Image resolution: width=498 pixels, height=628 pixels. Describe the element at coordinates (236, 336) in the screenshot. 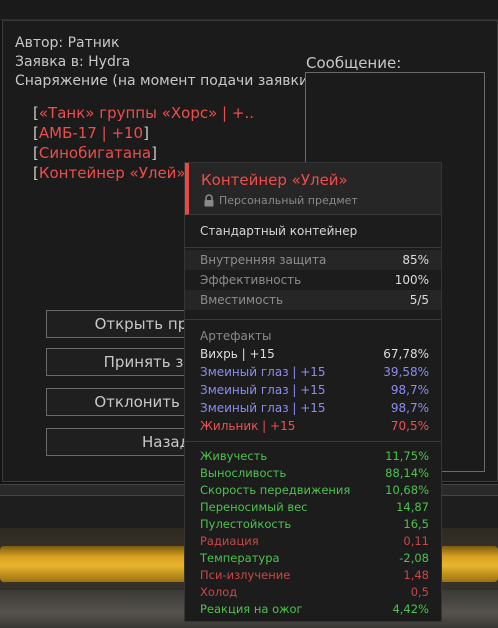

I see `artifacts-label: Артефакты` at that location.